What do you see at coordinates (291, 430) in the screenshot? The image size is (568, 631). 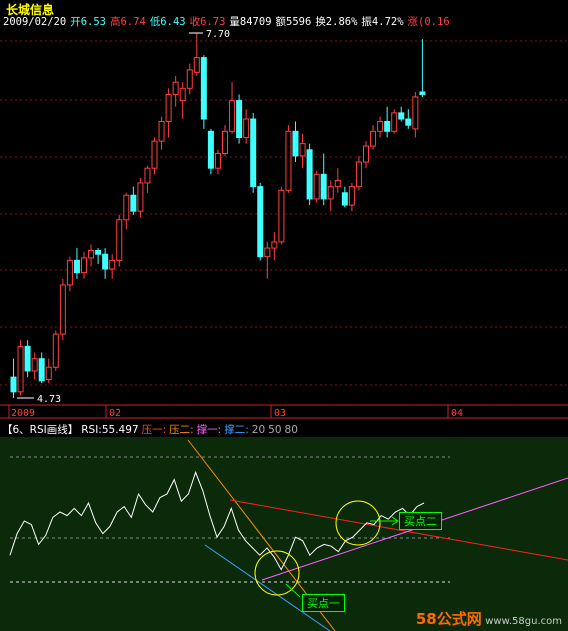 I see `rsi-level-80: 80` at bounding box center [291, 430].